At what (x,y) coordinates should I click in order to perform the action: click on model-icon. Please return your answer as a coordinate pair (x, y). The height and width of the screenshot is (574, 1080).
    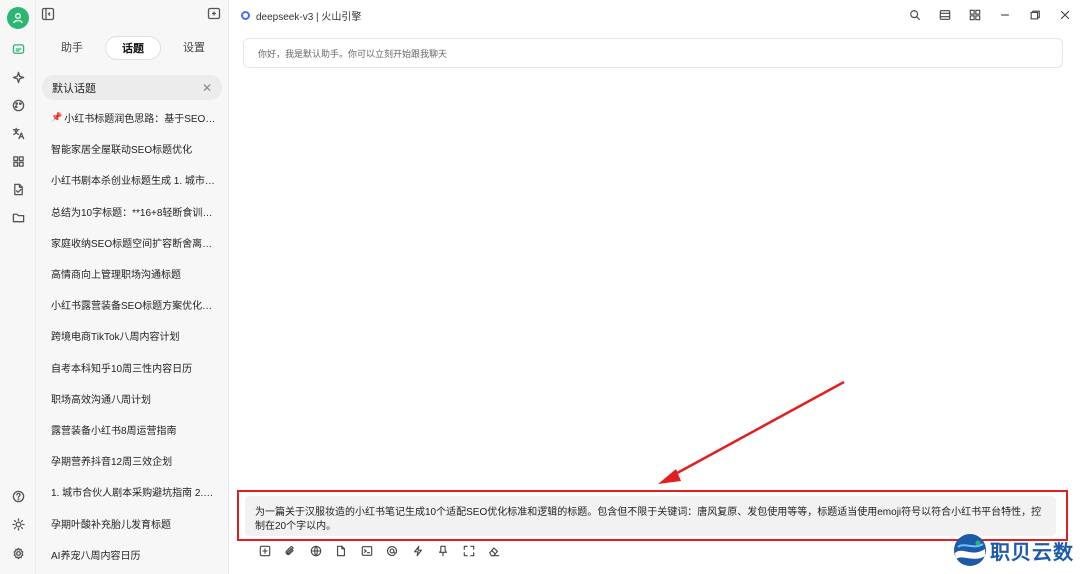
    Looking at the image, I should click on (245, 15).